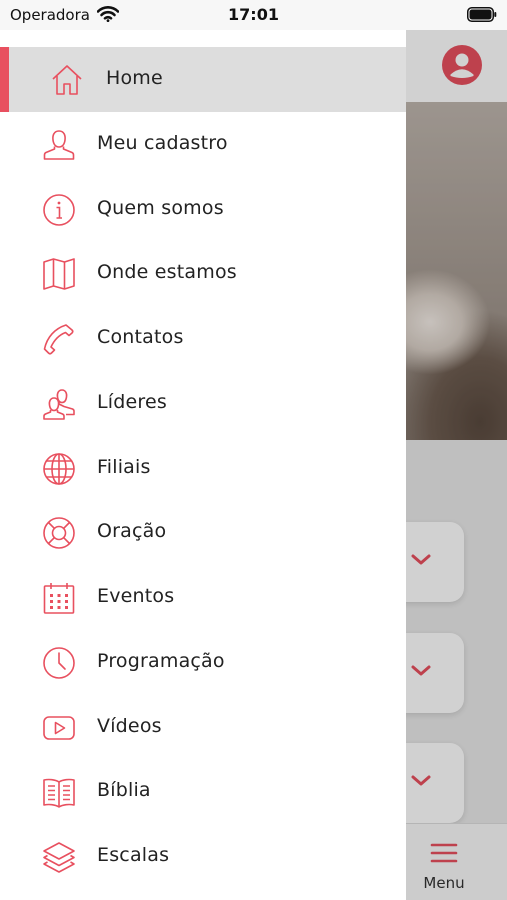 The height and width of the screenshot is (900, 507). Describe the element at coordinates (203, 597) in the screenshot. I see `menu-item-eventos: Eventos` at that location.